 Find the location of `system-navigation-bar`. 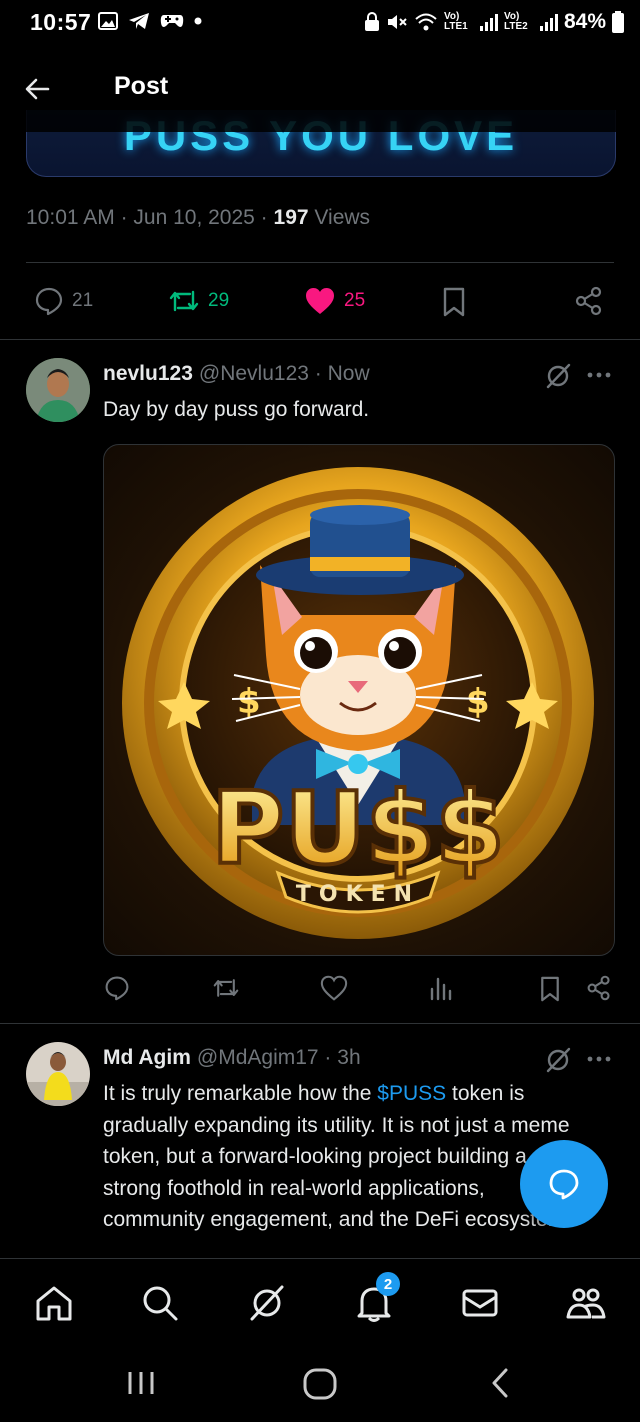

system-navigation-bar is located at coordinates (320, 1383).